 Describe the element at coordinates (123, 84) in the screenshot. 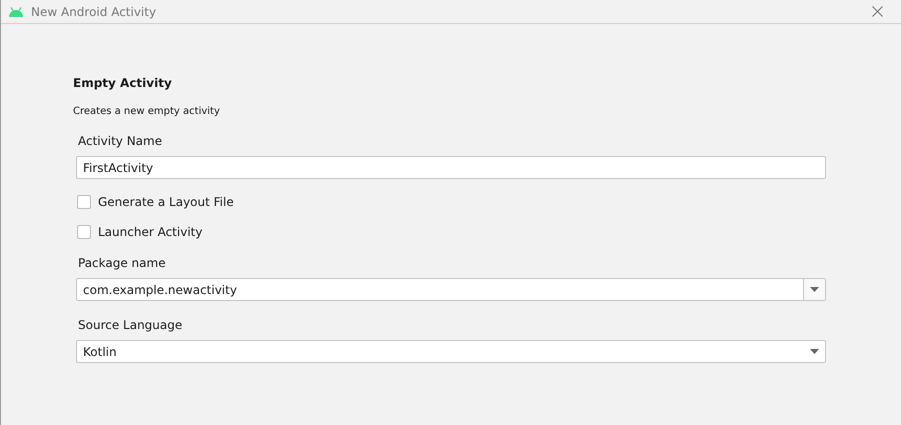

I see `activity-heading: Empty Activity` at that location.